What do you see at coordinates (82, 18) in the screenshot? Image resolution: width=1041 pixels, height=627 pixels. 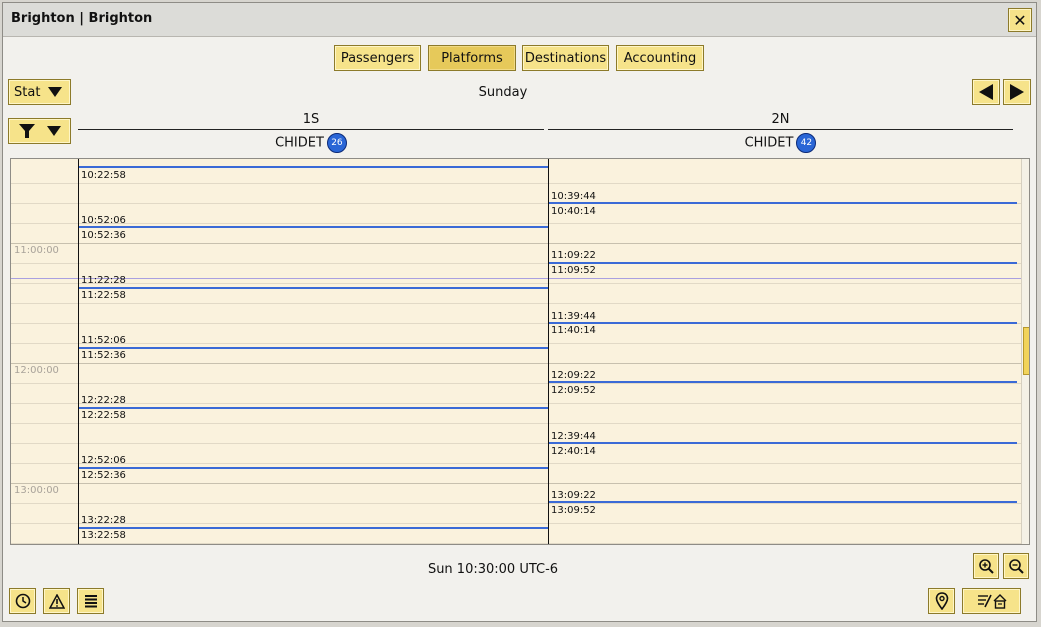 I see `window-title: Brighton | Brighton` at bounding box center [82, 18].